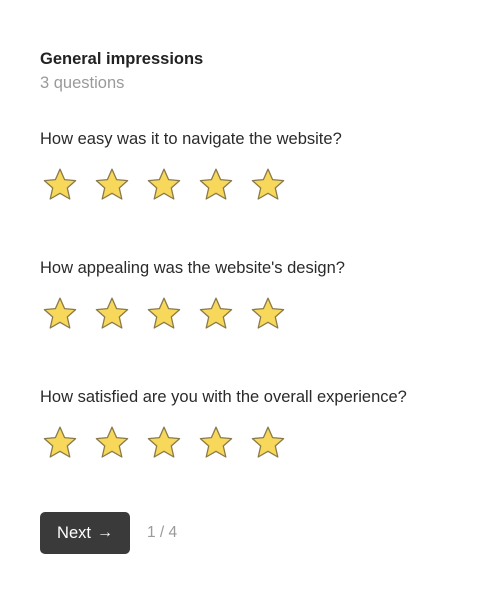  I want to click on question-text: How easy was it to navigate the website?, so click(191, 139).